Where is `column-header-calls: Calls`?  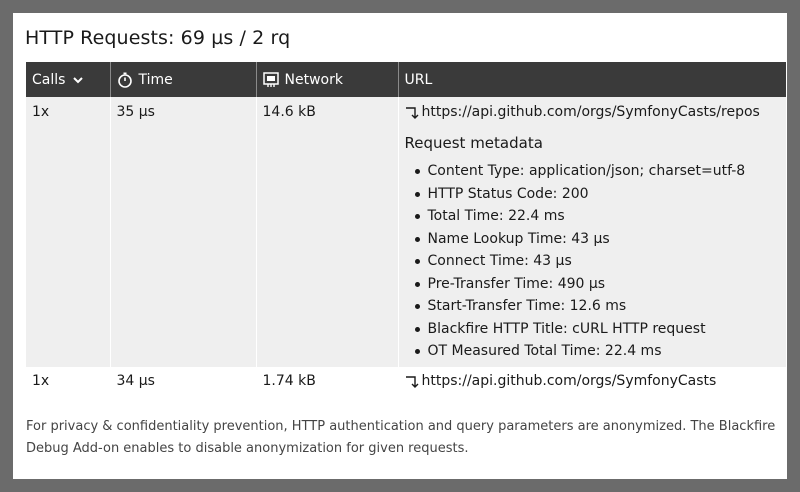
column-header-calls: Calls is located at coordinates (68, 79).